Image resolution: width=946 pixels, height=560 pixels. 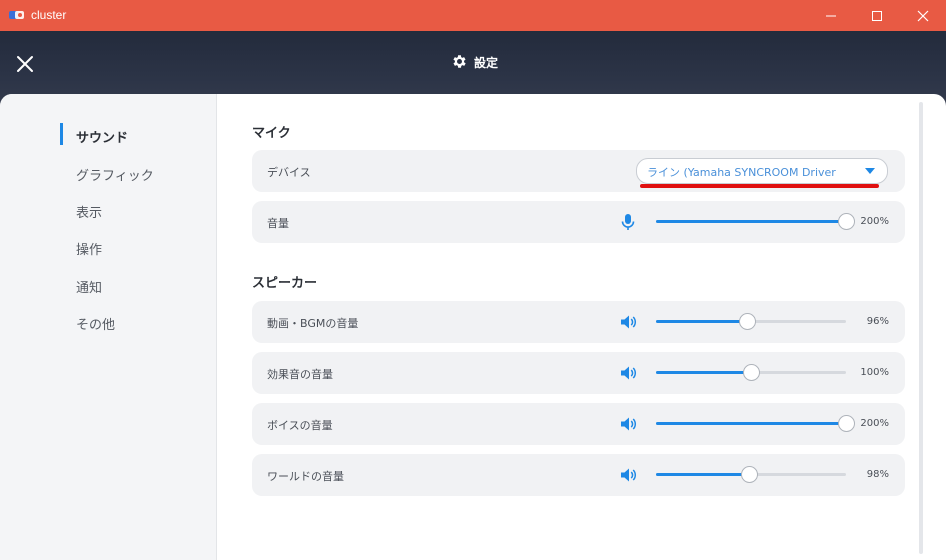 I want to click on window-close-button, so click(x=923, y=15).